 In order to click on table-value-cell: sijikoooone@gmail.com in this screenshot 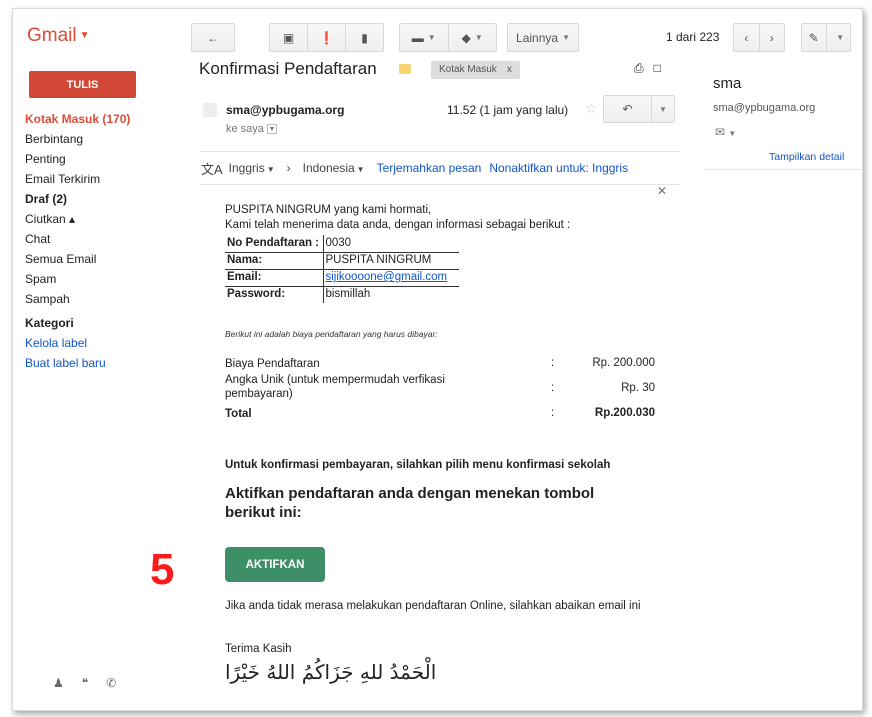, I will do `click(390, 277)`.